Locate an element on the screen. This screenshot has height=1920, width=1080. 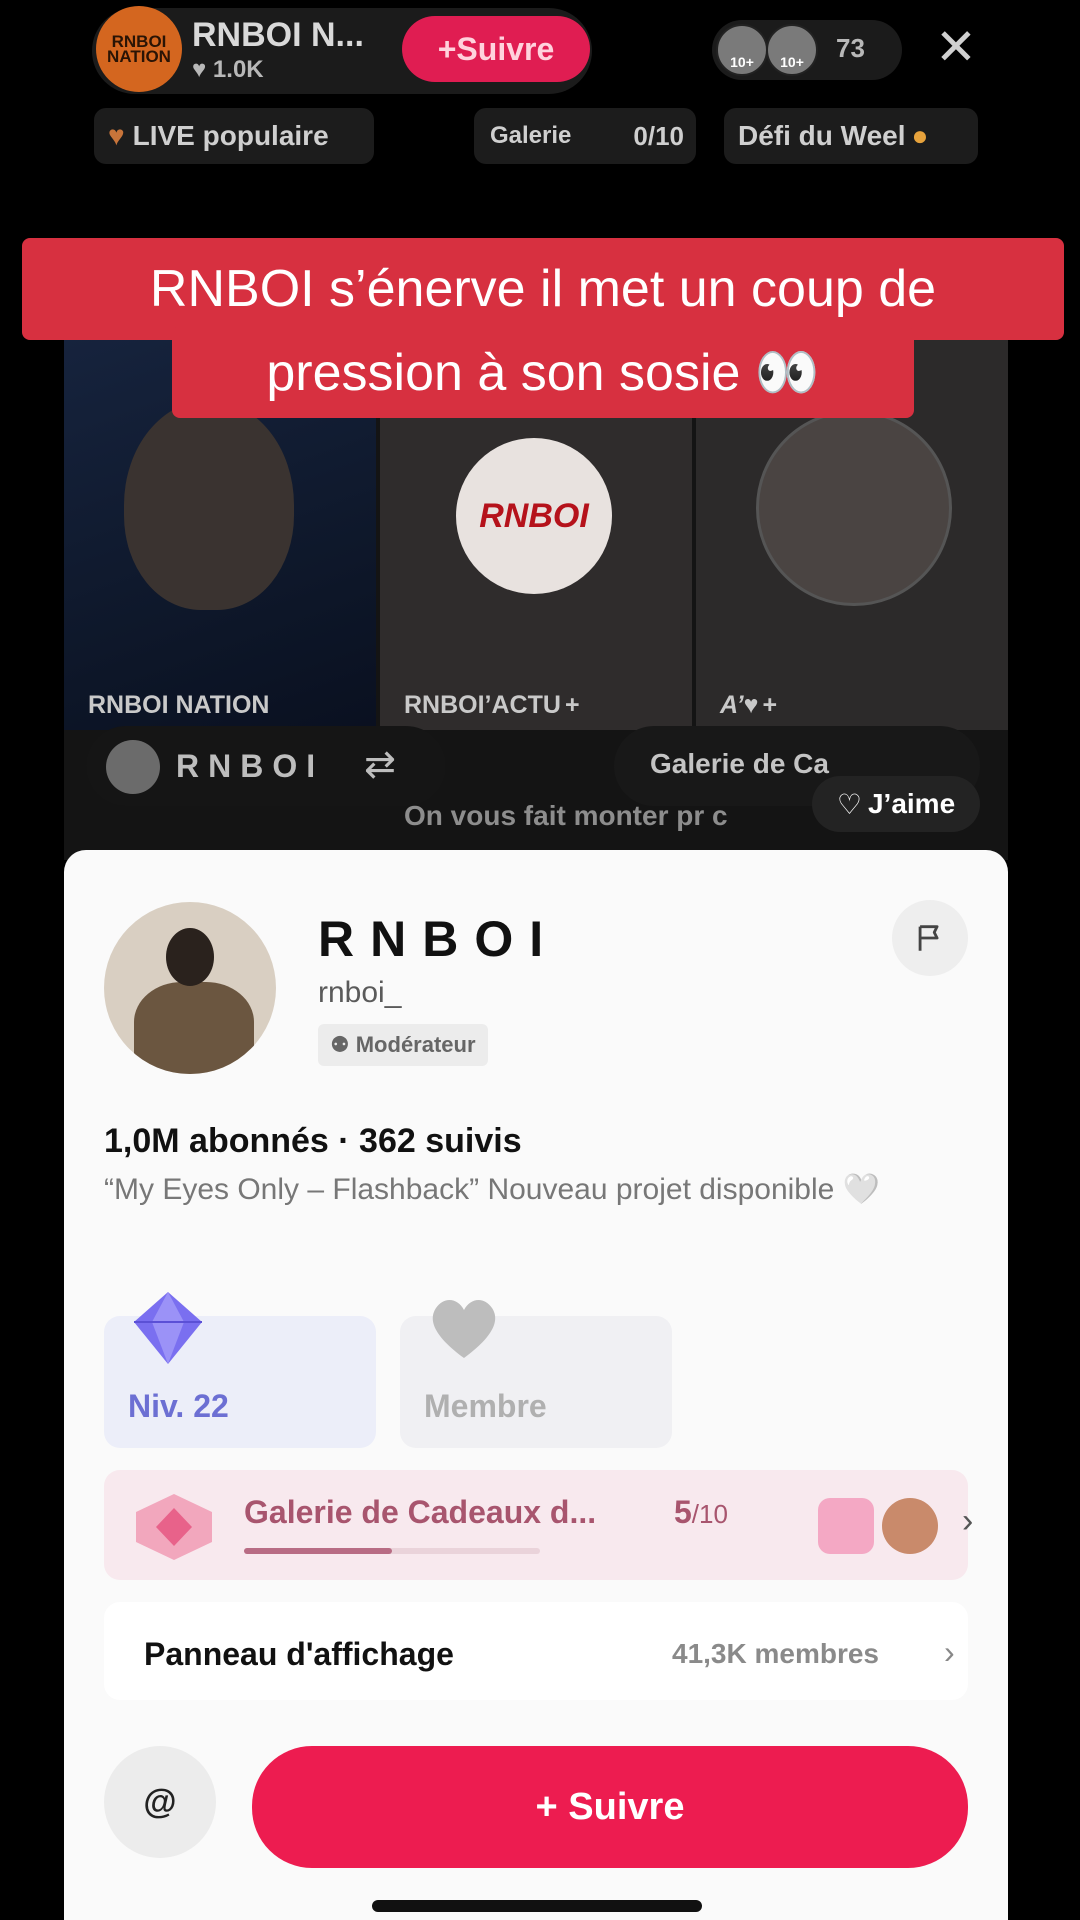
gallery-chip-label: Galerie is located at coordinates (531, 135).